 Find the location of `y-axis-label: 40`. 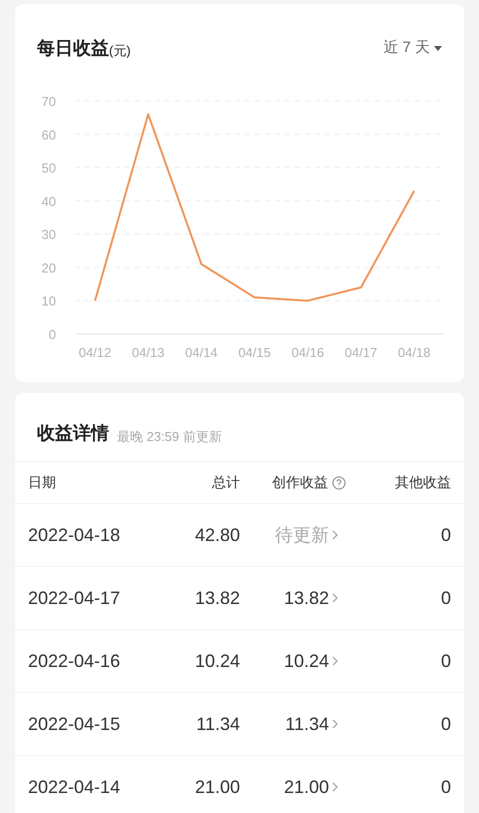

y-axis-label: 40 is located at coordinates (49, 201).